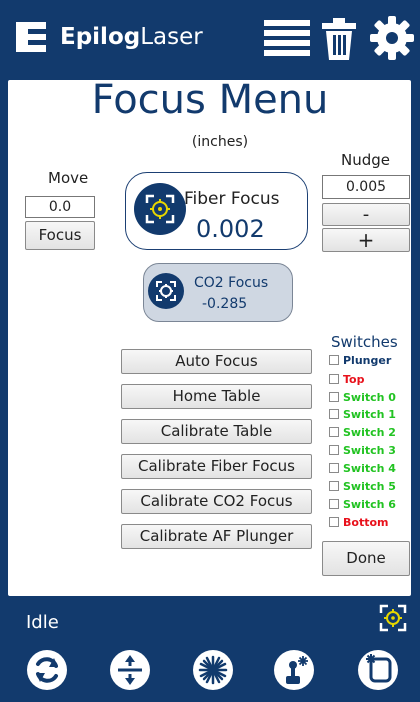 This screenshot has height=702, width=420. What do you see at coordinates (358, 522) in the screenshot?
I see `switch-bottom: Bottom` at bounding box center [358, 522].